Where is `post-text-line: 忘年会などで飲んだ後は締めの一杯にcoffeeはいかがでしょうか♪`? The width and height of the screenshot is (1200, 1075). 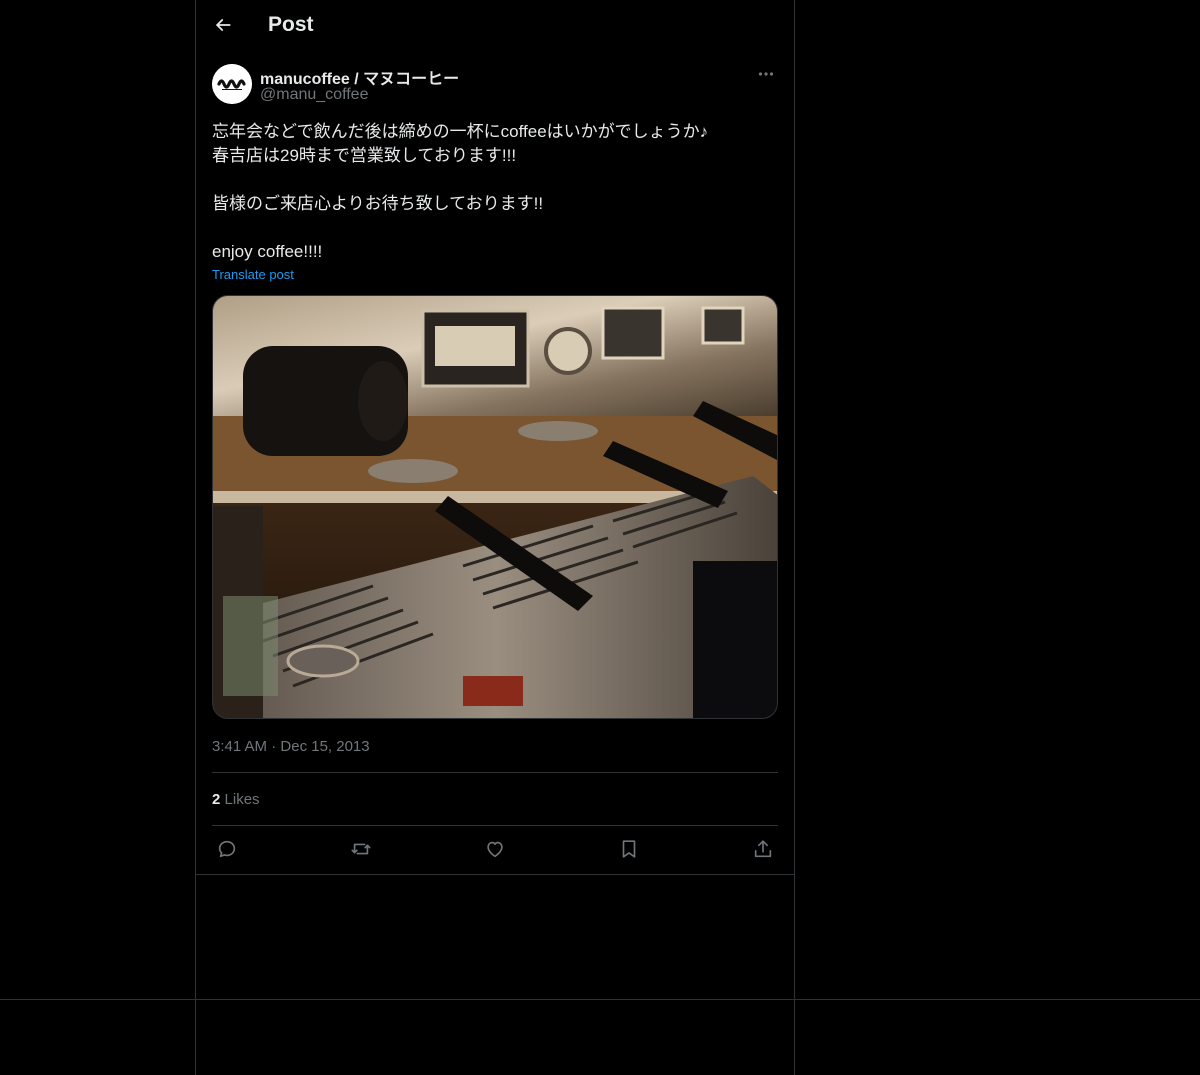
post-text-line: 忘年会などで飲んだ後は締めの一杯にcoffeeはいかがでしょうか♪ is located at coordinates (460, 131).